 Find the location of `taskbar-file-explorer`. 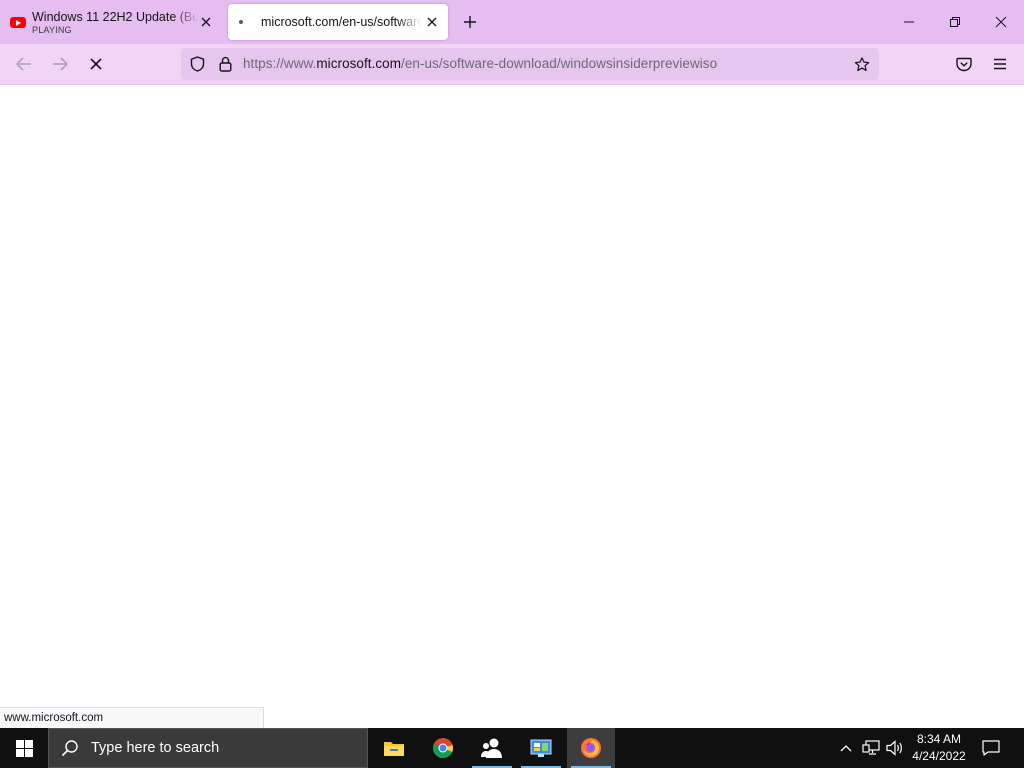

taskbar-file-explorer is located at coordinates (394, 748).